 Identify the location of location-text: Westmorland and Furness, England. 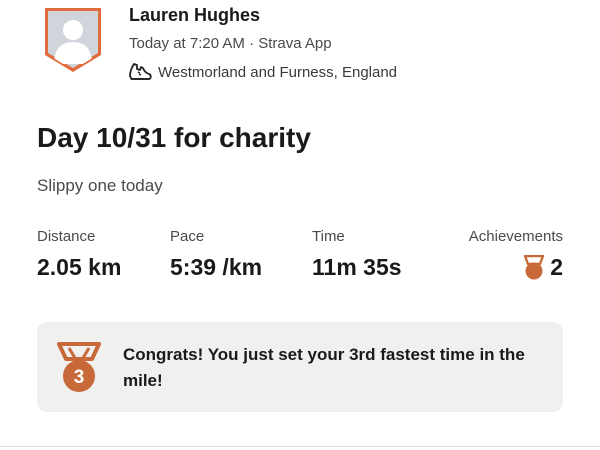
(278, 72).